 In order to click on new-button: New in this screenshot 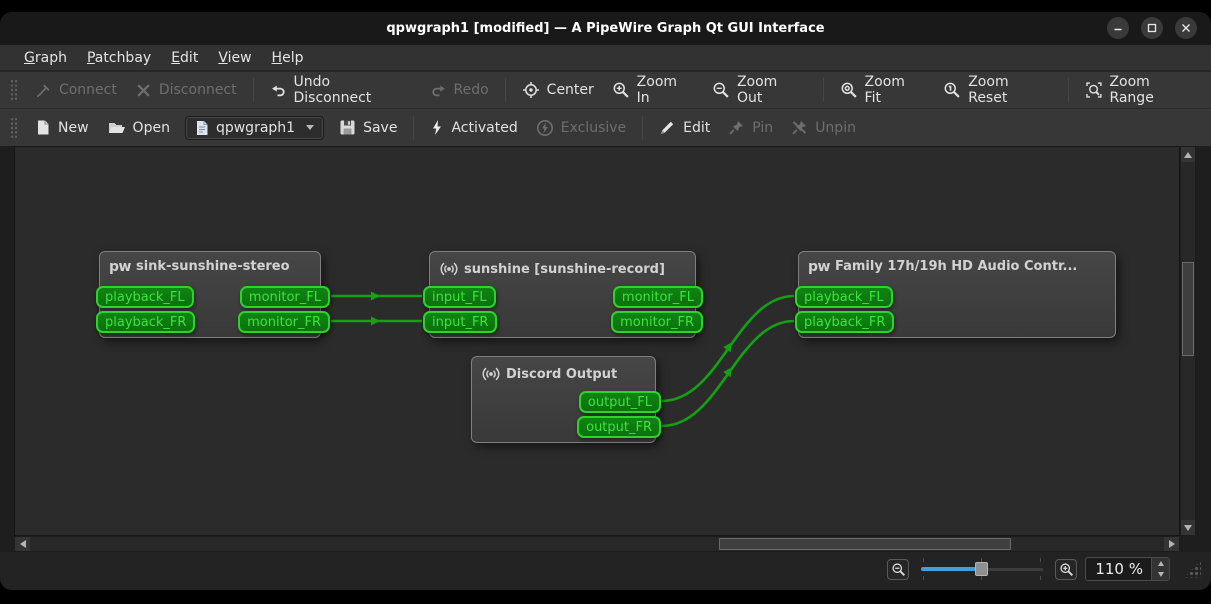, I will do `click(62, 127)`.